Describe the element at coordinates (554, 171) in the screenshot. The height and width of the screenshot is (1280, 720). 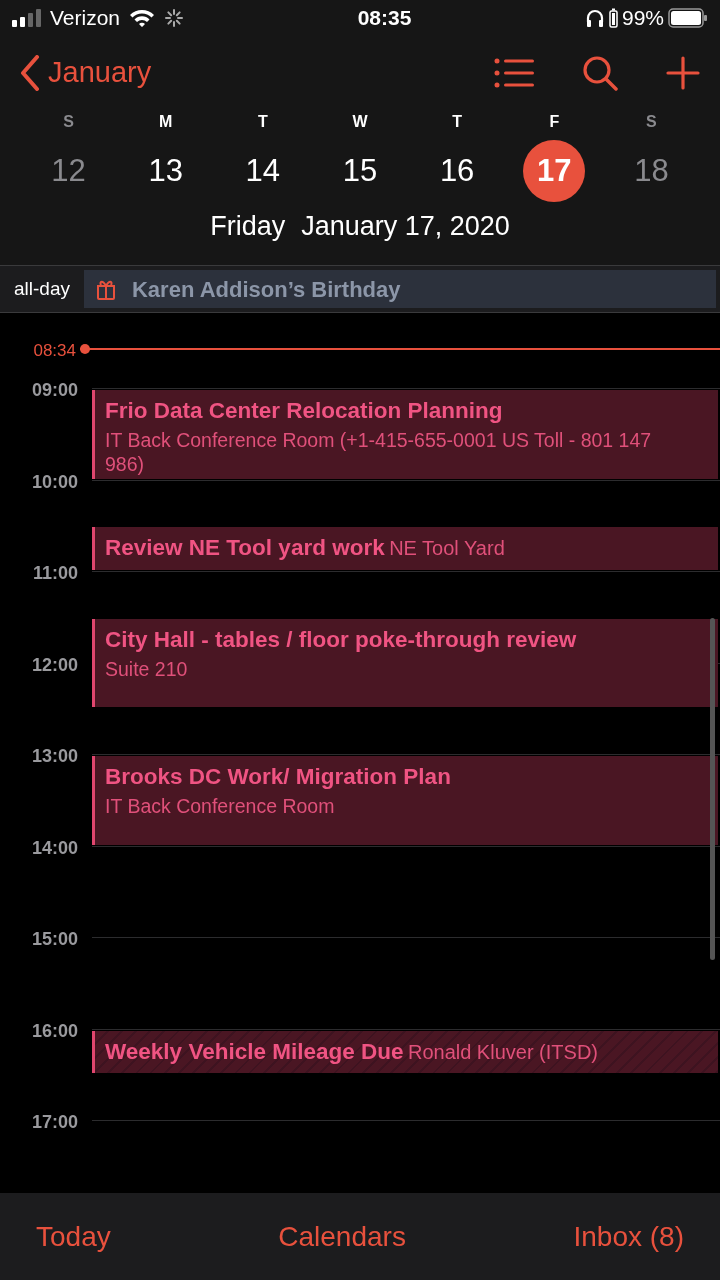
I see `day-number: 17` at that location.